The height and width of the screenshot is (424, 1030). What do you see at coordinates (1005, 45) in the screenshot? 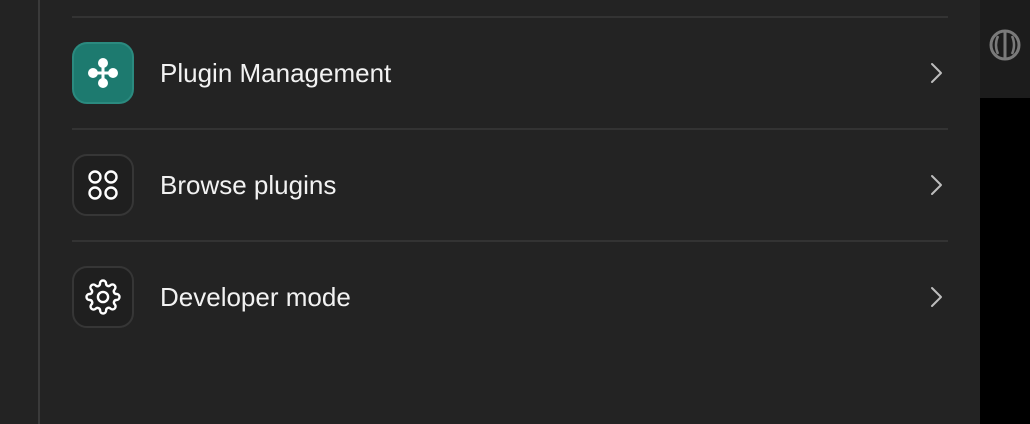
I see `brain-icon` at bounding box center [1005, 45].